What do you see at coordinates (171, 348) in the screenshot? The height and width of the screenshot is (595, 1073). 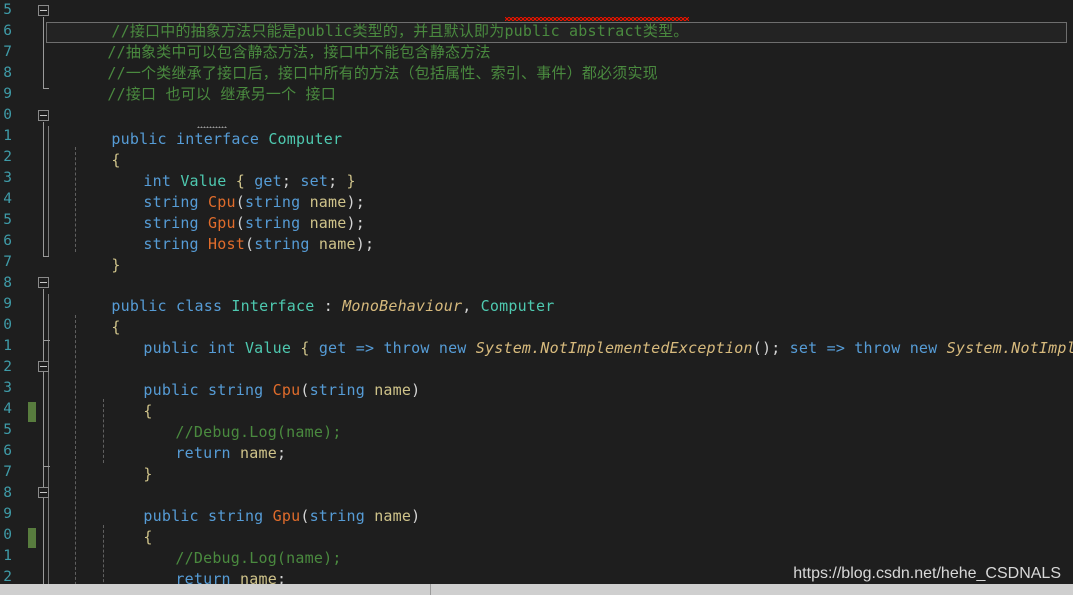 I see `keyword-public: public` at bounding box center [171, 348].